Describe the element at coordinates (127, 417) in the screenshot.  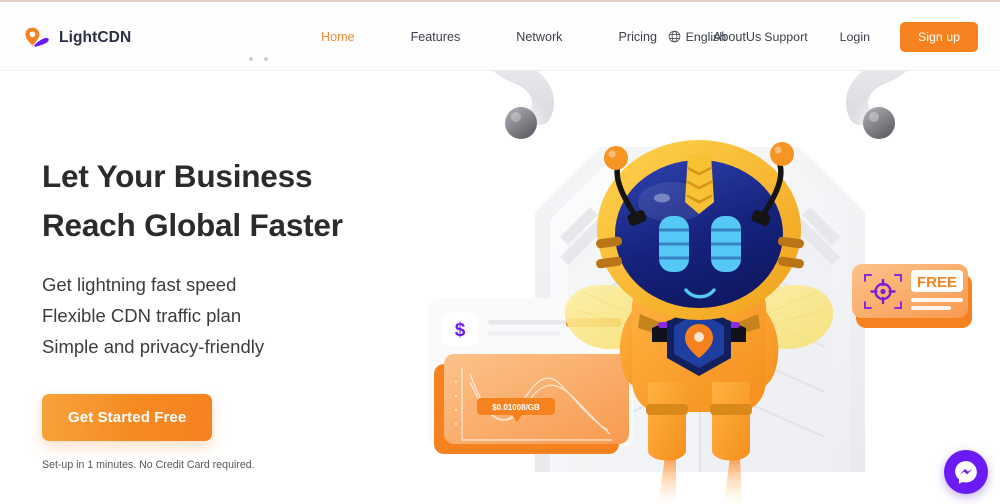
I see `get-started-free-button: Get Started Free` at that location.